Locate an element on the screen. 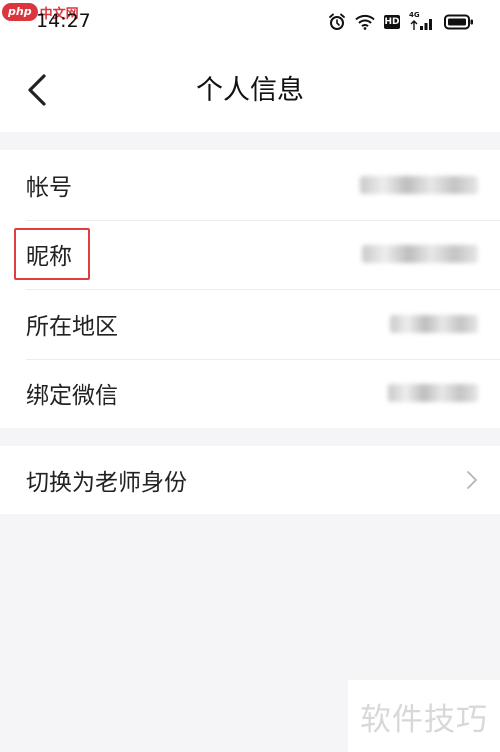  nickname-value-redacted is located at coordinates (420, 254).